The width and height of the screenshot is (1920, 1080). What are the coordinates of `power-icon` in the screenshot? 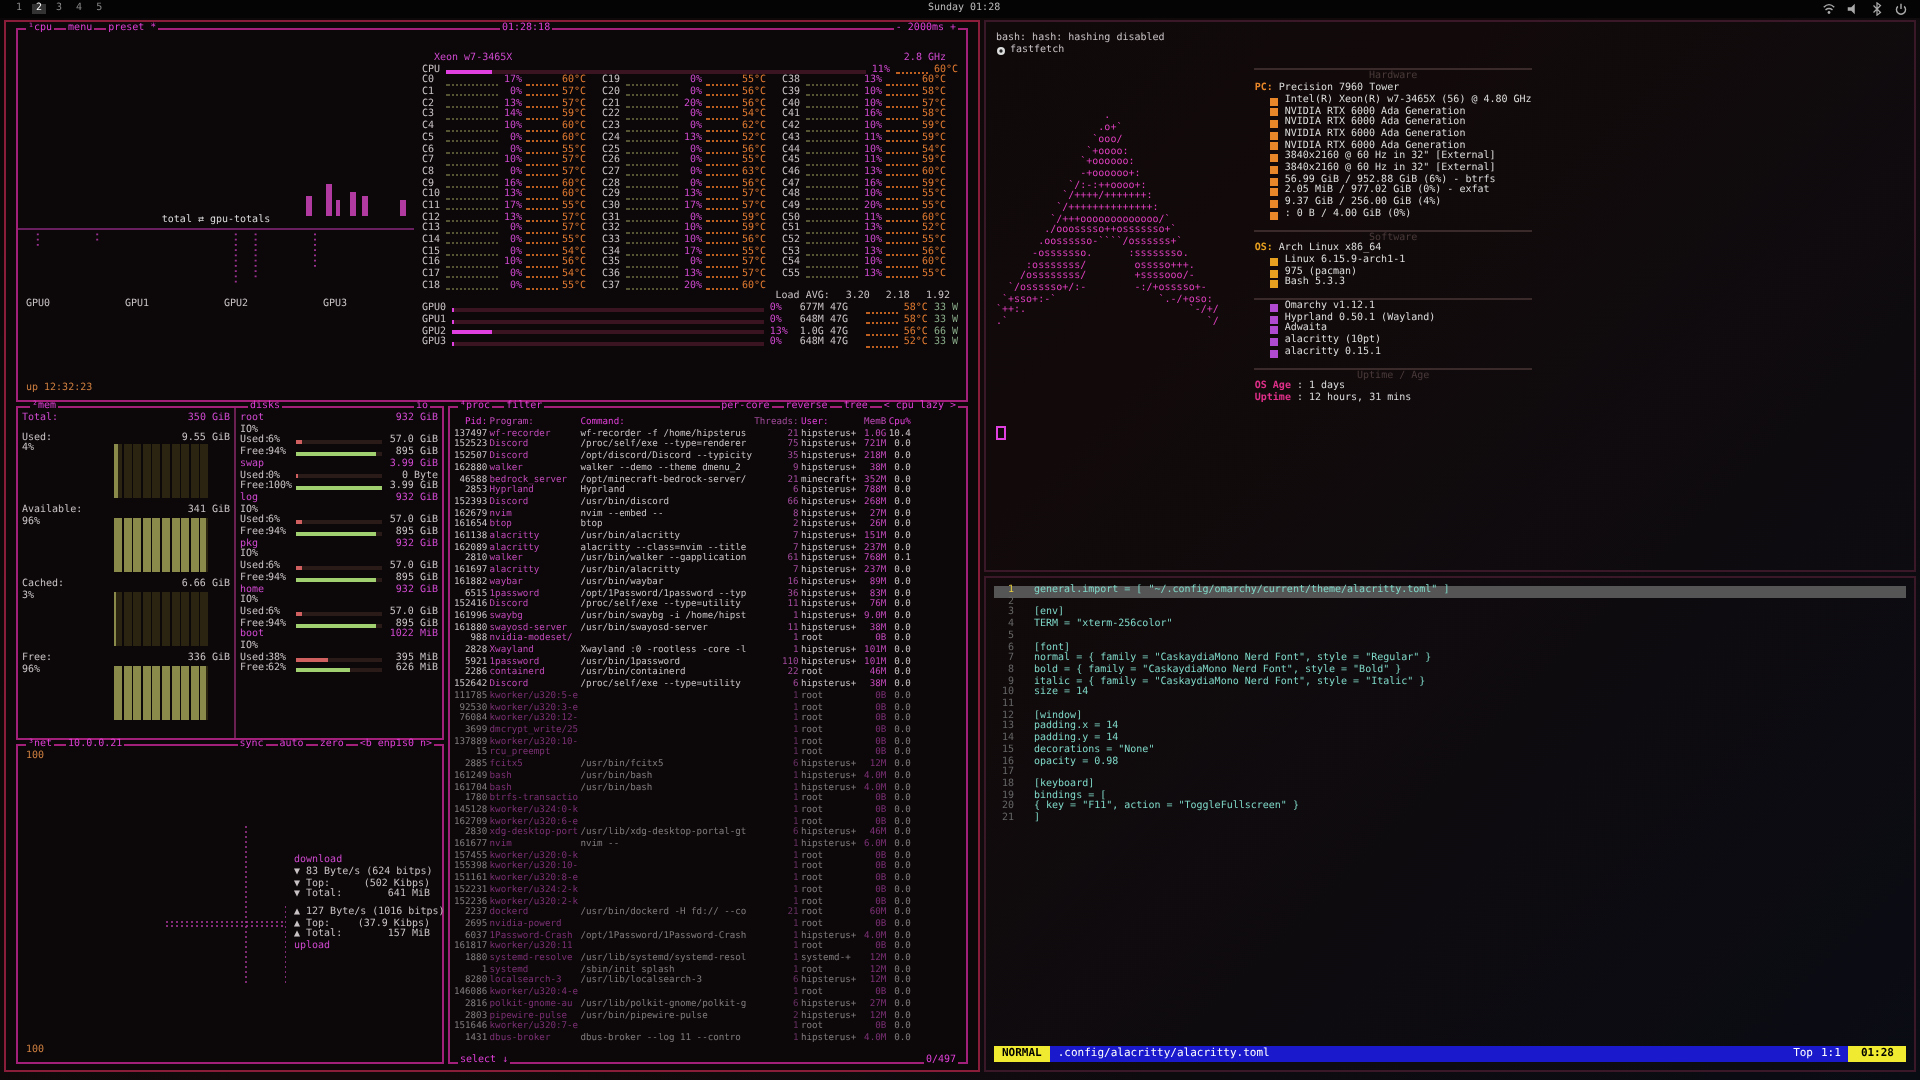 It's located at (1901, 9).